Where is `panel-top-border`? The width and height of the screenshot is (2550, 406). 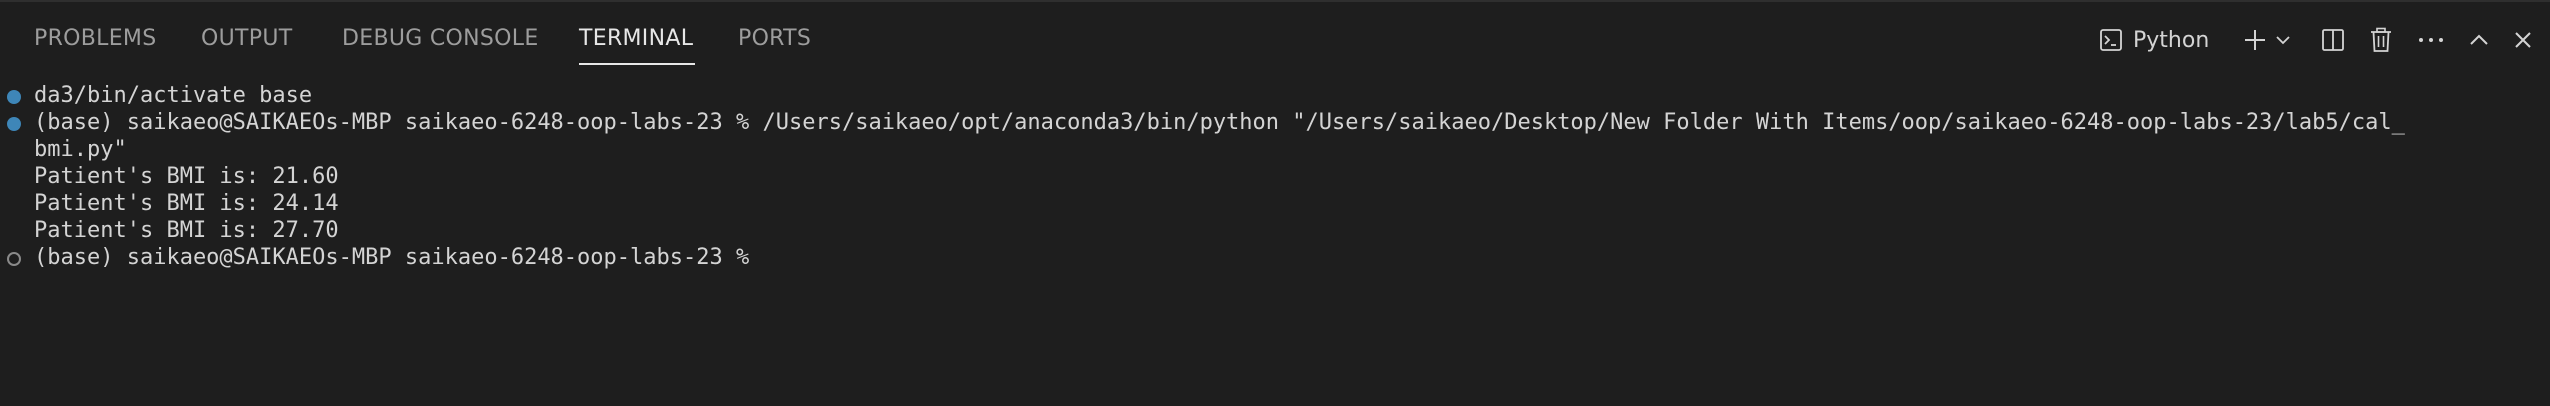 panel-top-border is located at coordinates (1275, 1).